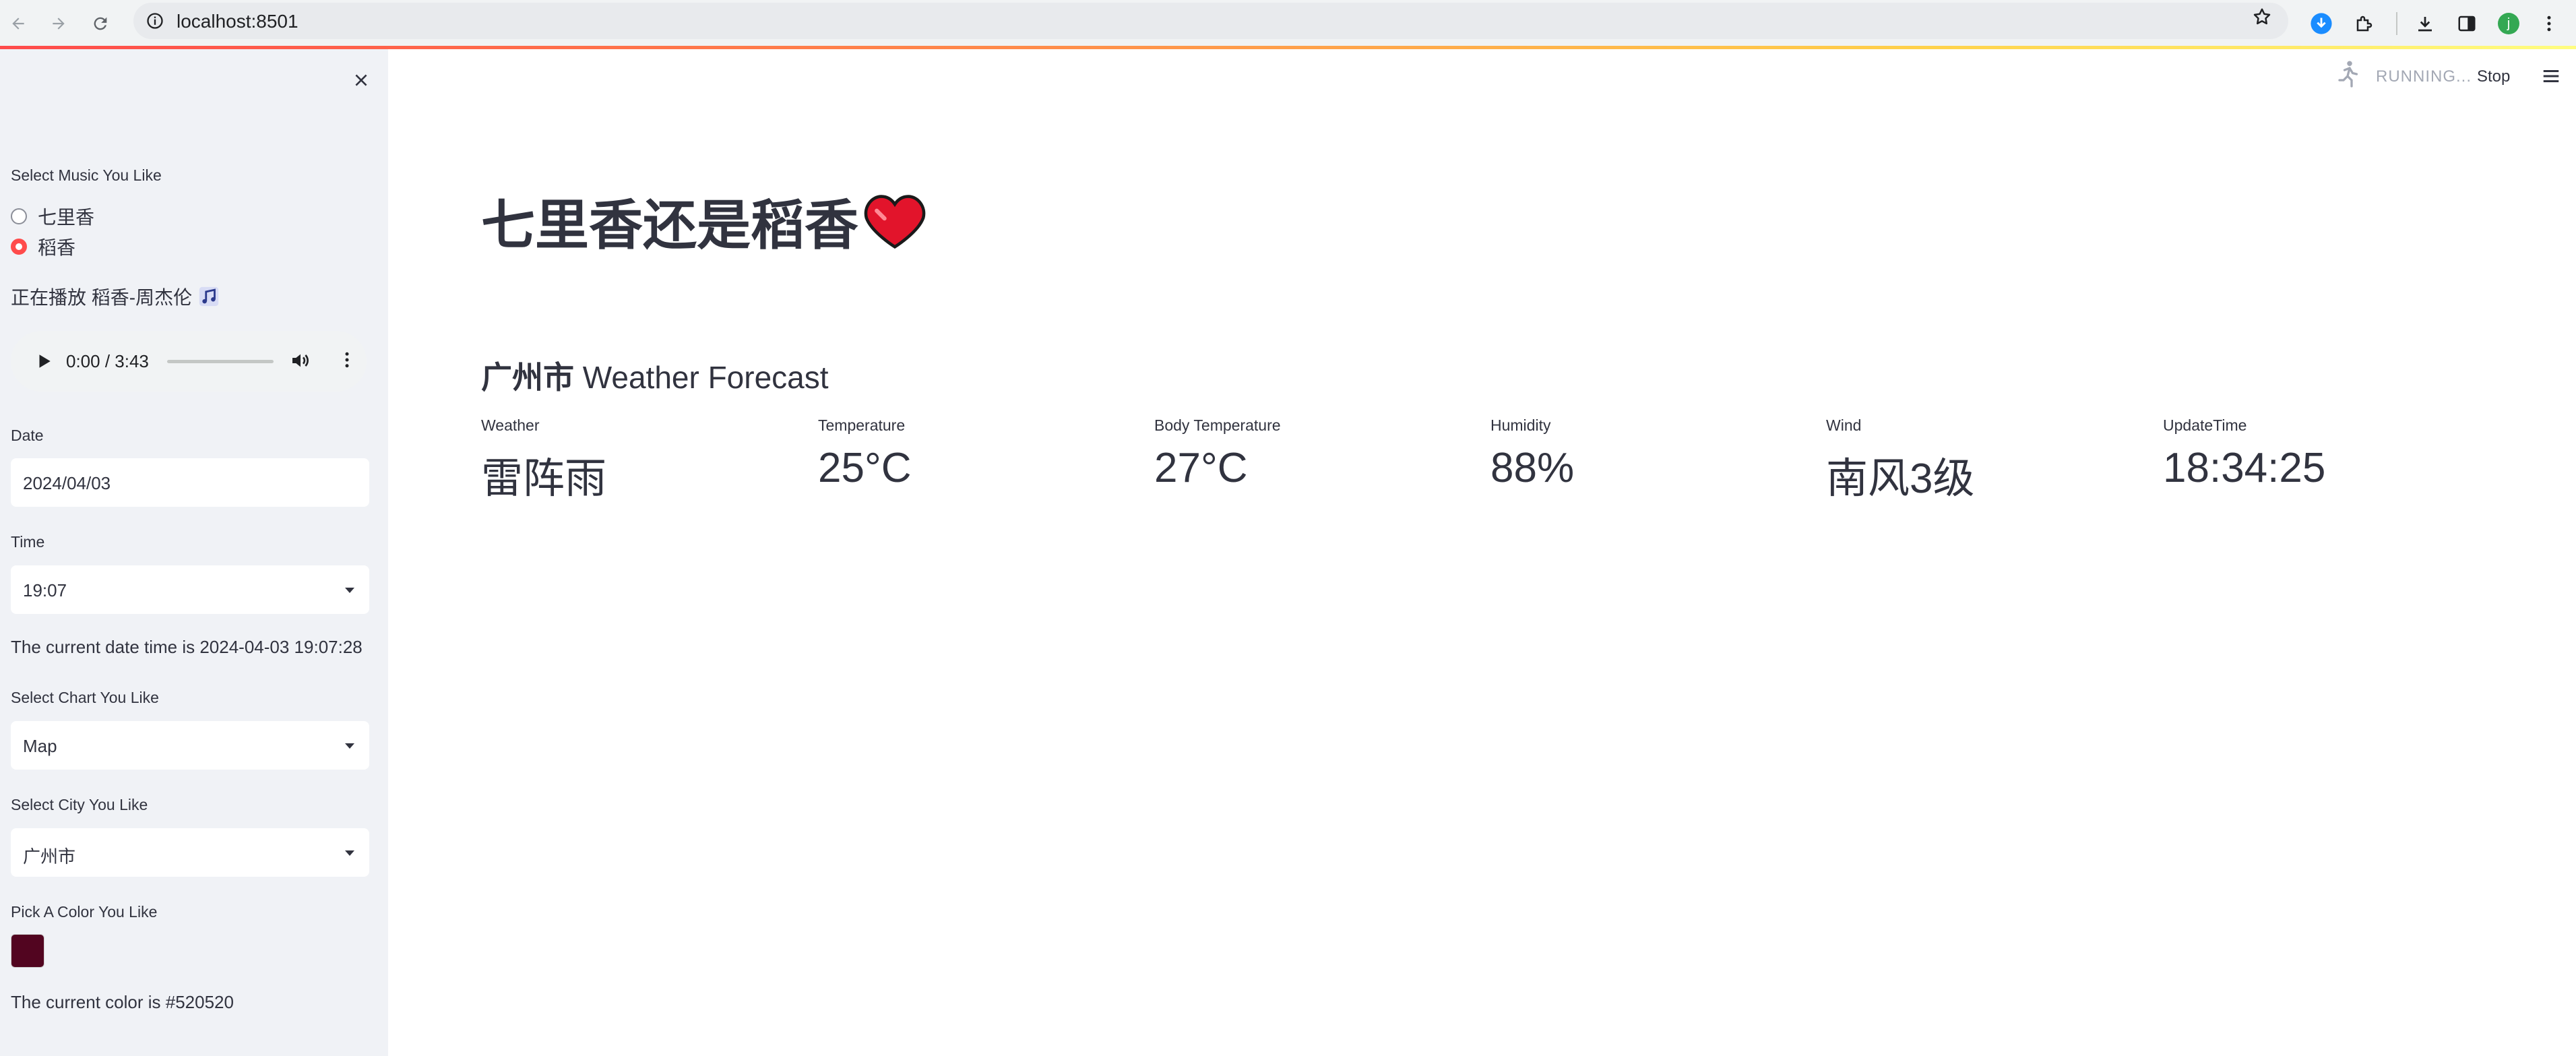  I want to click on play-button, so click(44, 363).